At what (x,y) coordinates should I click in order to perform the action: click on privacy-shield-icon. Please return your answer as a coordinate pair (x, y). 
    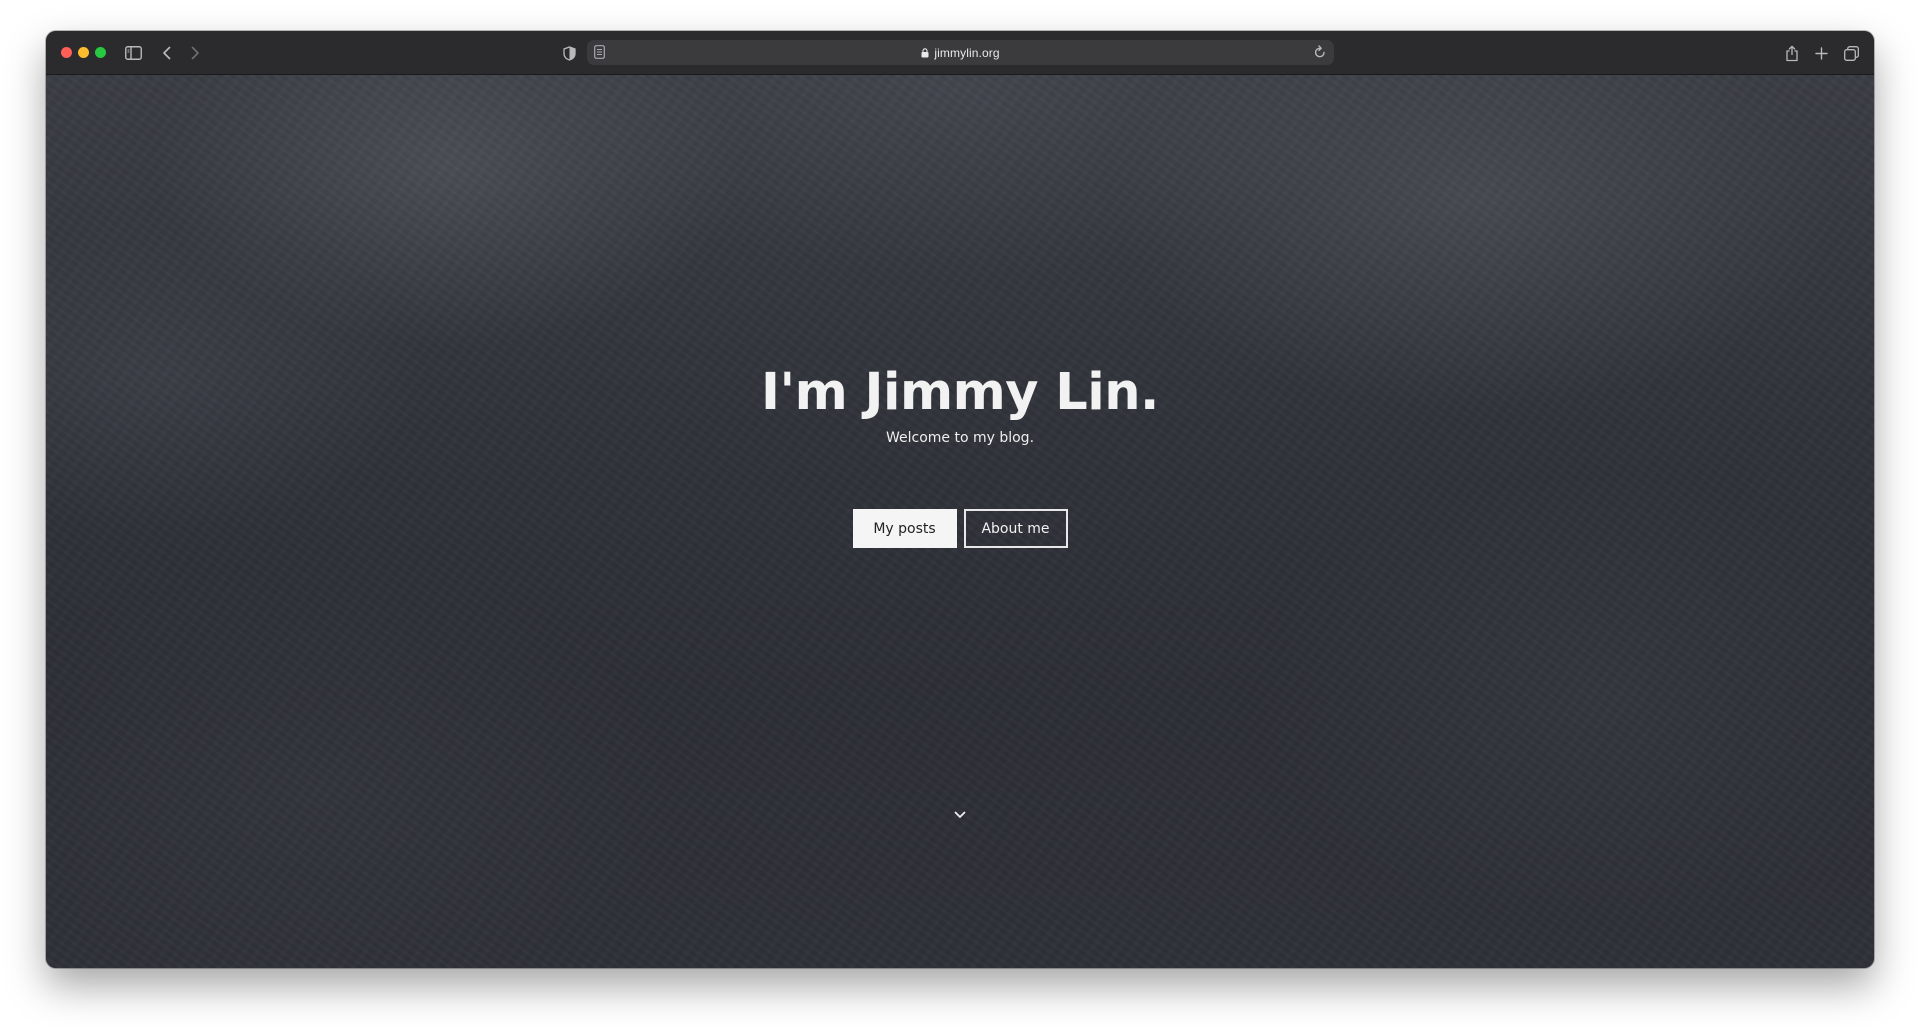
    Looking at the image, I should click on (569, 53).